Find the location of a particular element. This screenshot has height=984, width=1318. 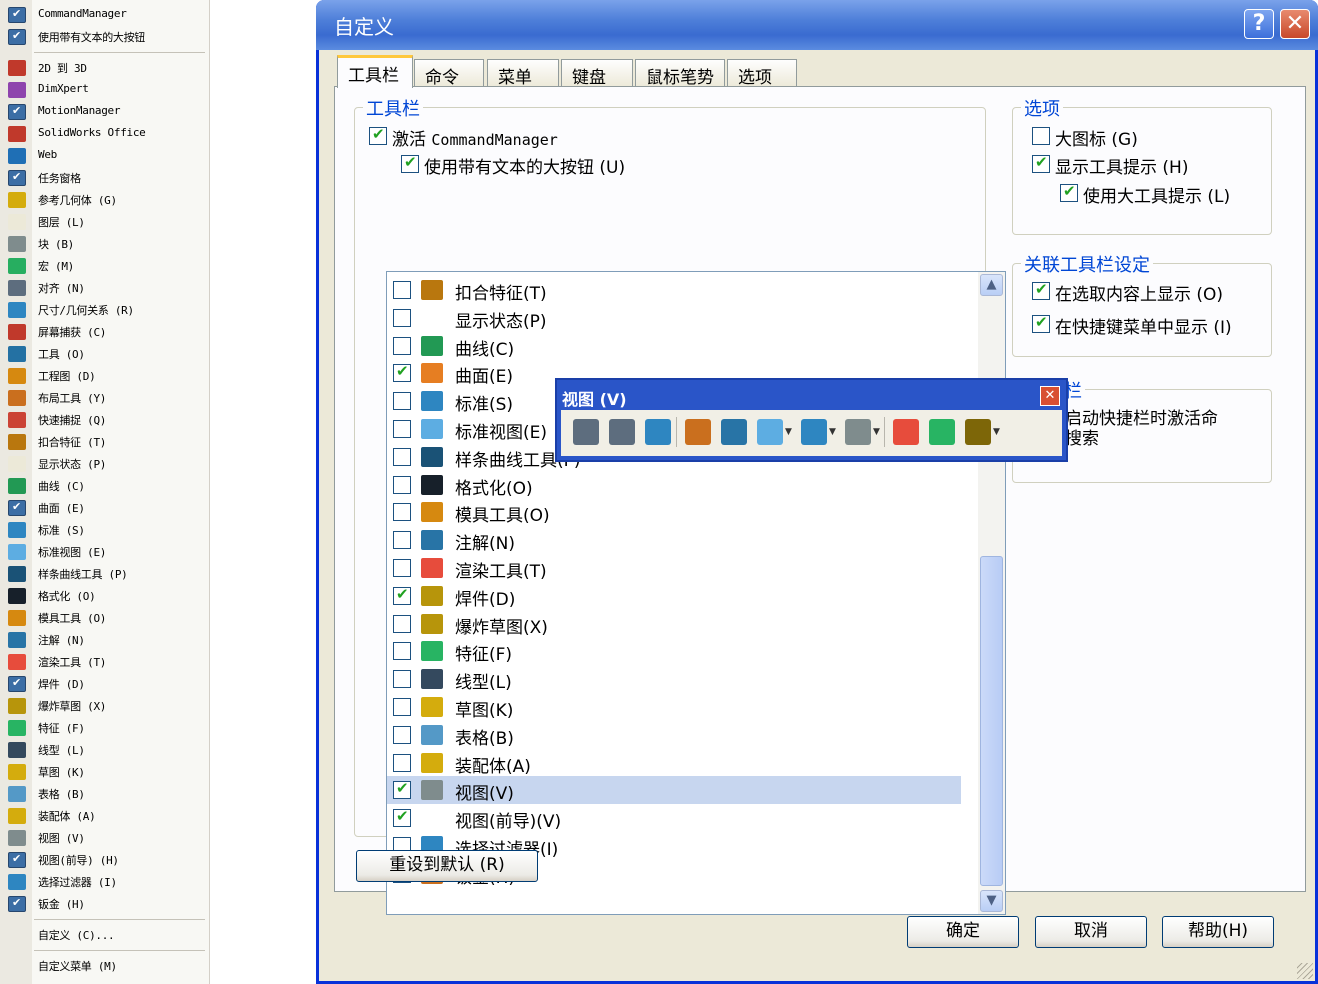

activate-commandmanager-checkbox is located at coordinates (378, 135).